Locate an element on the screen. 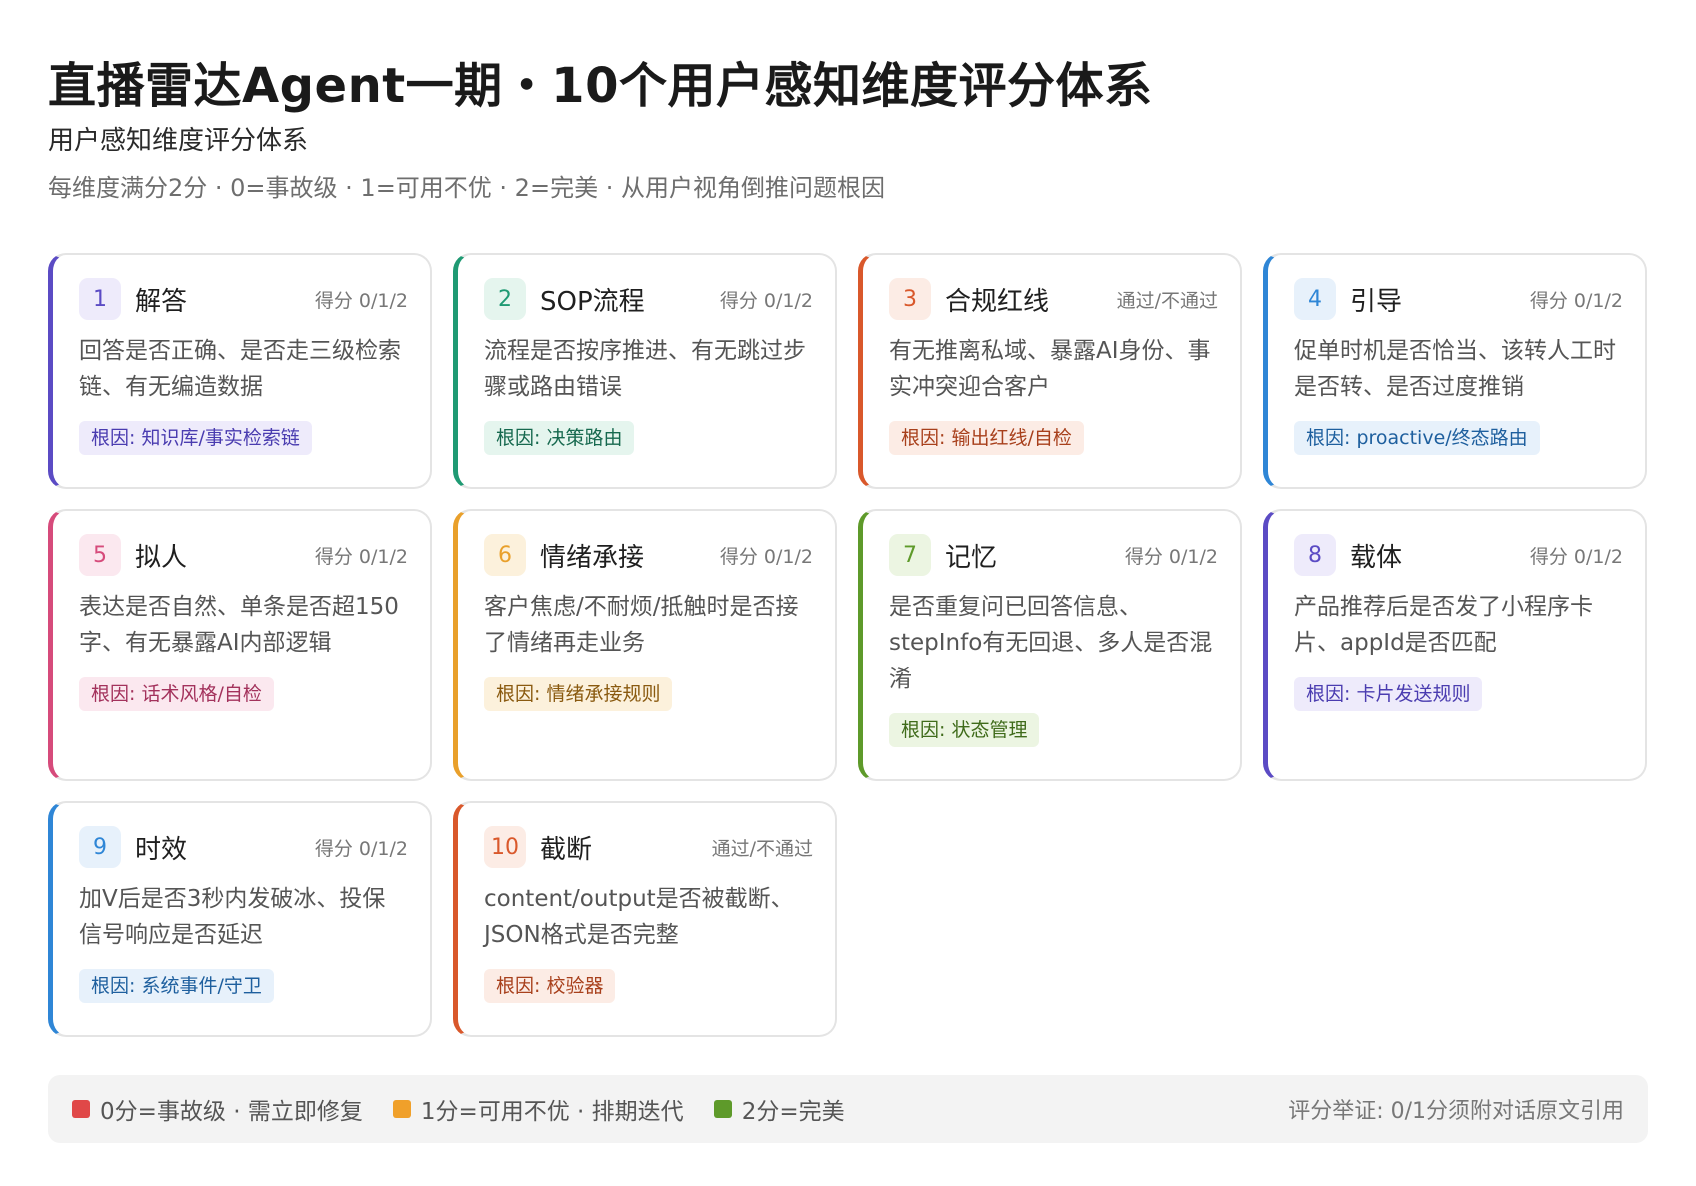 This screenshot has height=1186, width=1696. dimension-name: 时效 is located at coordinates (161, 849).